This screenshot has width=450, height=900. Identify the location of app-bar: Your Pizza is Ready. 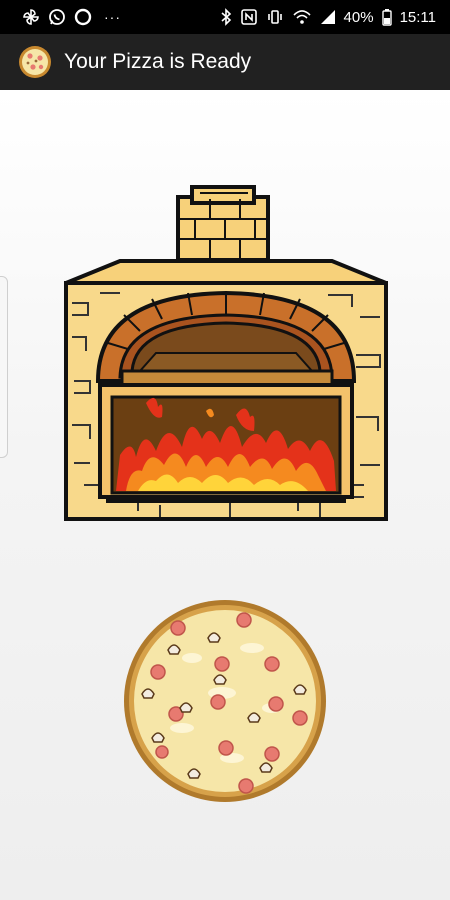
(225, 62).